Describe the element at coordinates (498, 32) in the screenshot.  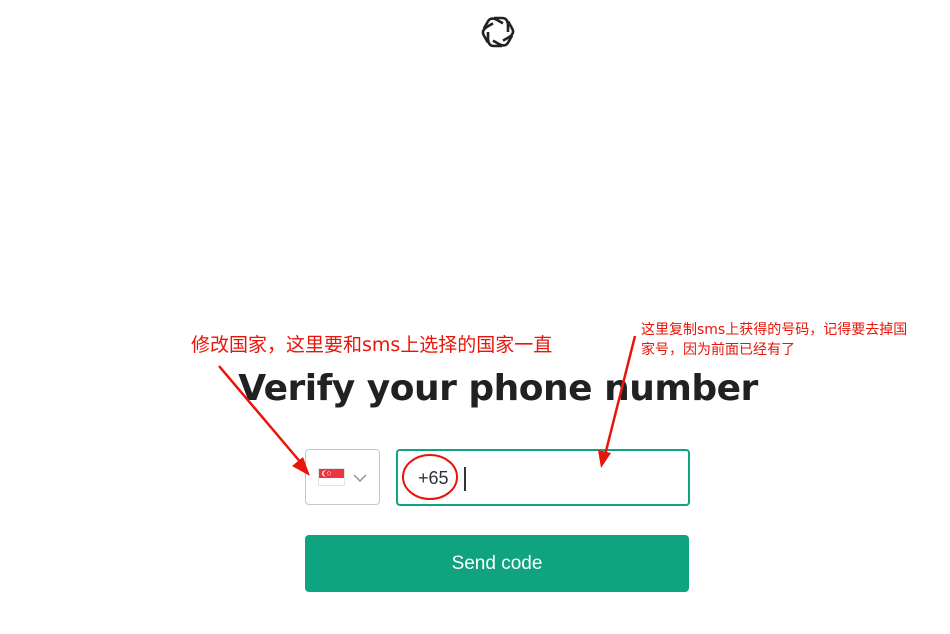
I see `openai-logo-icon` at that location.